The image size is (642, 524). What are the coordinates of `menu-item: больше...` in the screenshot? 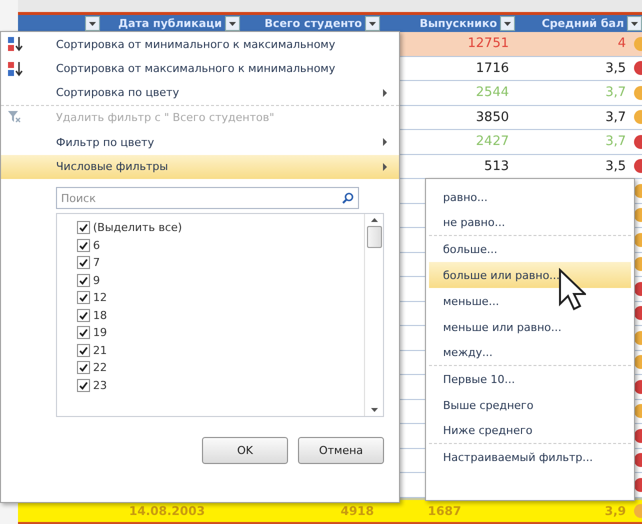 It's located at (530, 249).